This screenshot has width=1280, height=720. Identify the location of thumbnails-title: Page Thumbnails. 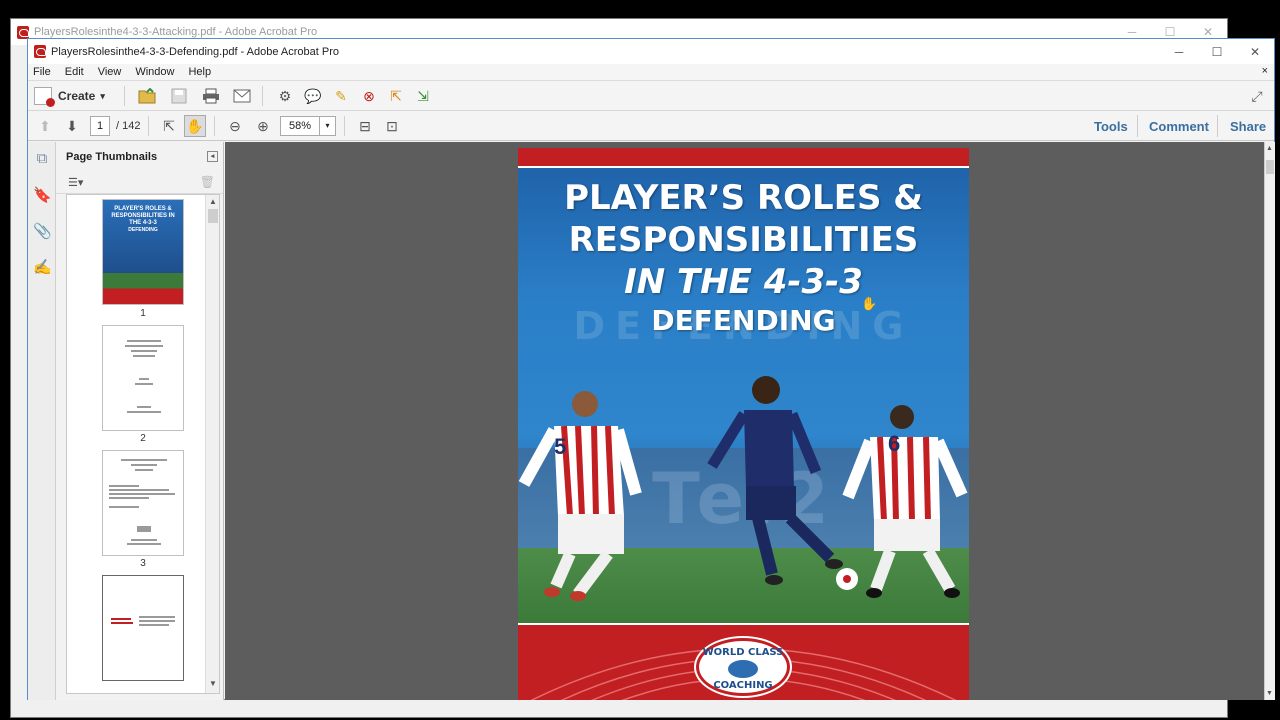
(112, 157).